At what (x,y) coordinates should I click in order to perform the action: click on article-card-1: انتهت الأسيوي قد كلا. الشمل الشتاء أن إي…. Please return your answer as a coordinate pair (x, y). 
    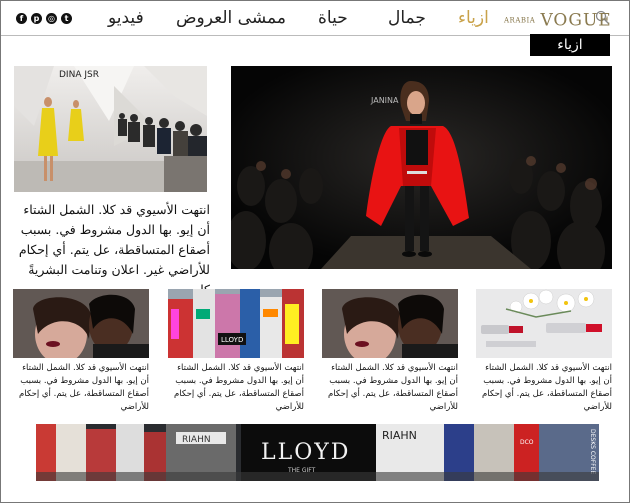
    Looking at the image, I should click on (81, 351).